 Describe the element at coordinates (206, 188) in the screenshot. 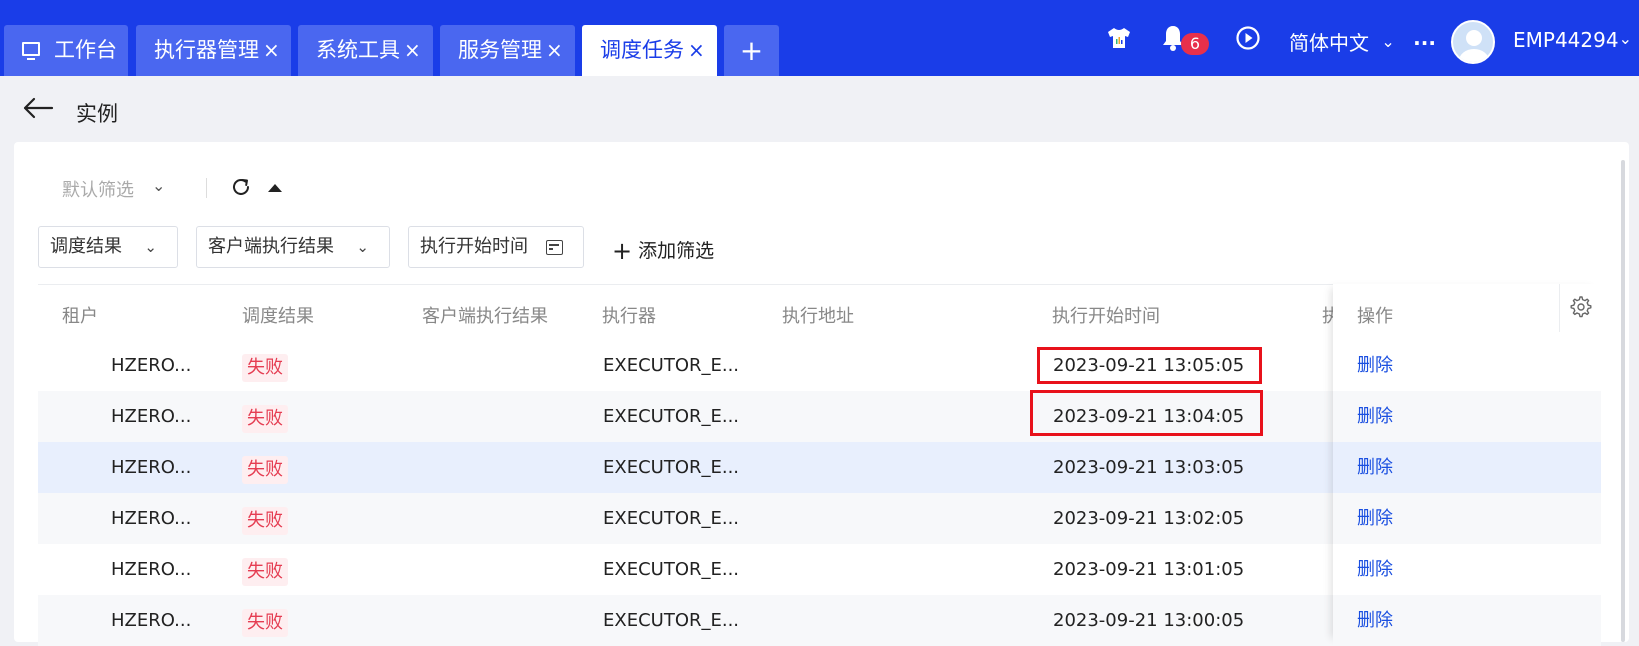

I see `divider` at that location.